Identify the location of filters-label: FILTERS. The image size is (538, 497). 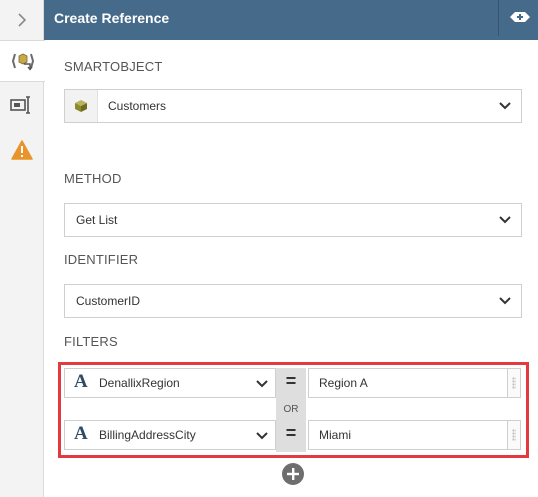
(91, 341).